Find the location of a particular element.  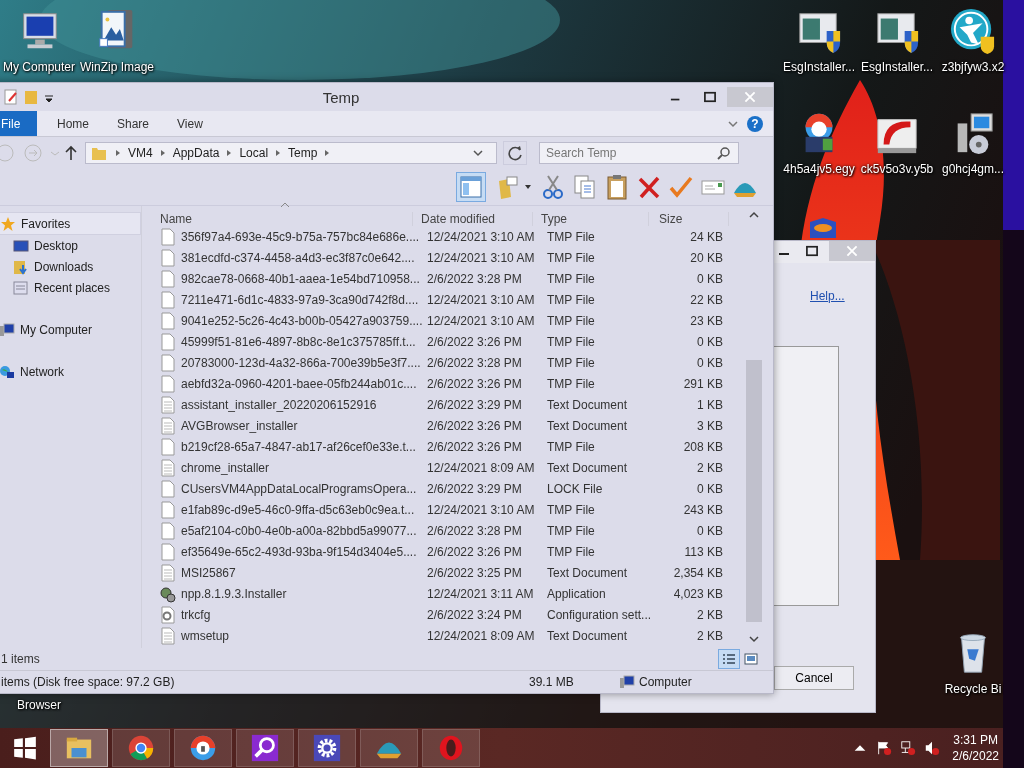

size-cell-text: 2,354 KB is located at coordinates (697, 572).